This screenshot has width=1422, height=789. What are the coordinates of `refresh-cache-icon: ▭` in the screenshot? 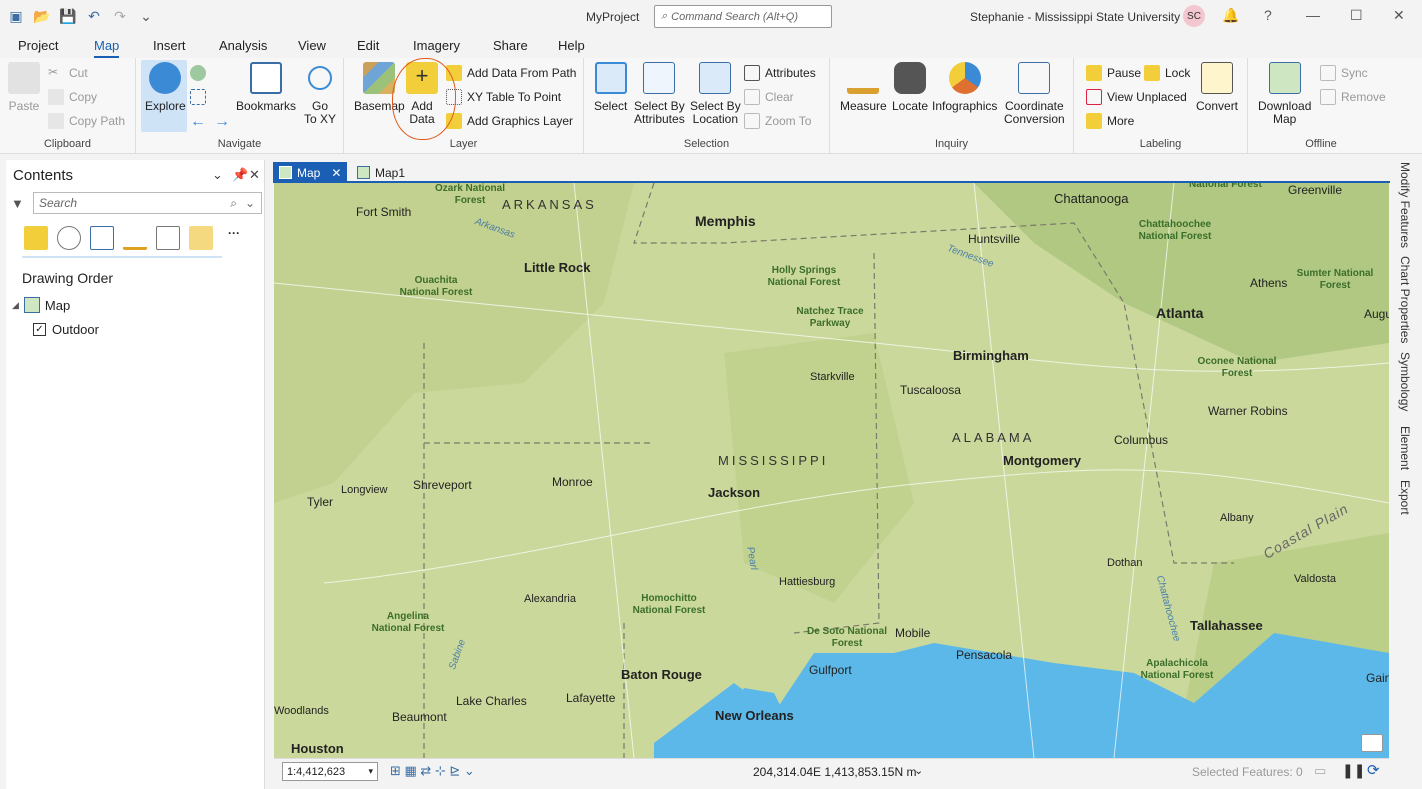 It's located at (1320, 771).